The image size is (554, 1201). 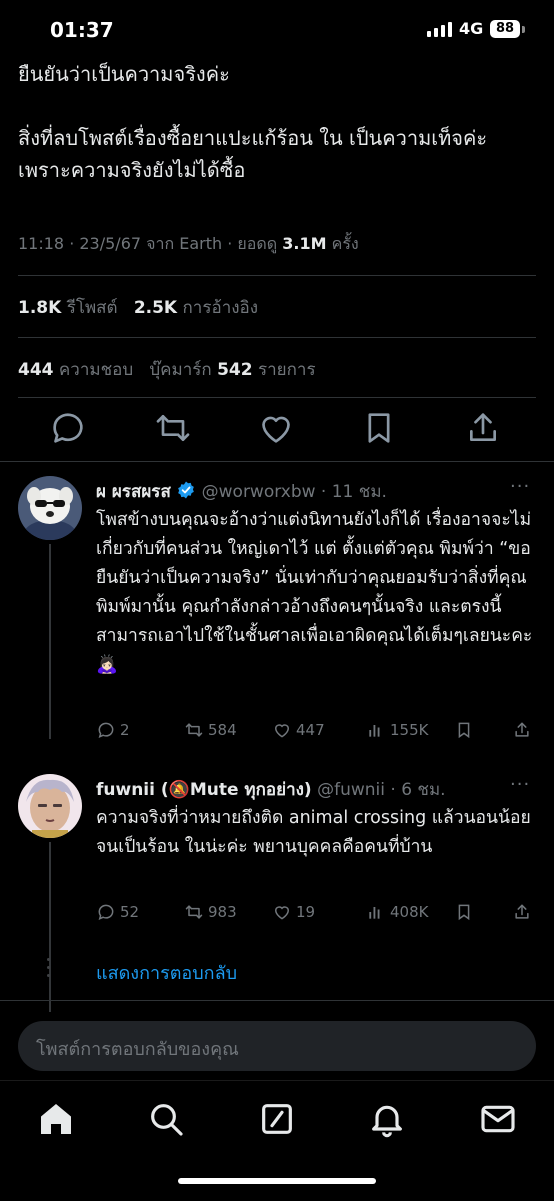 What do you see at coordinates (133, 492) in the screenshot?
I see `reply-author-name: ผ ผรสผรส` at bounding box center [133, 492].